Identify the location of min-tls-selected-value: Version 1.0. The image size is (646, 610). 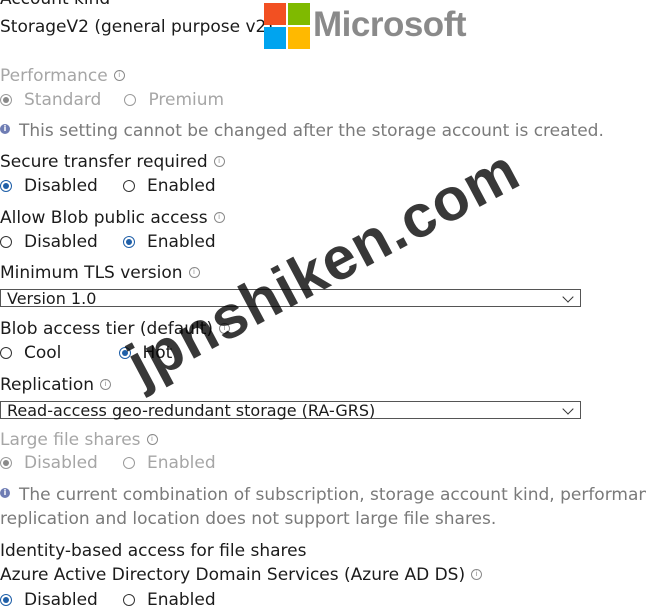
(52, 298).